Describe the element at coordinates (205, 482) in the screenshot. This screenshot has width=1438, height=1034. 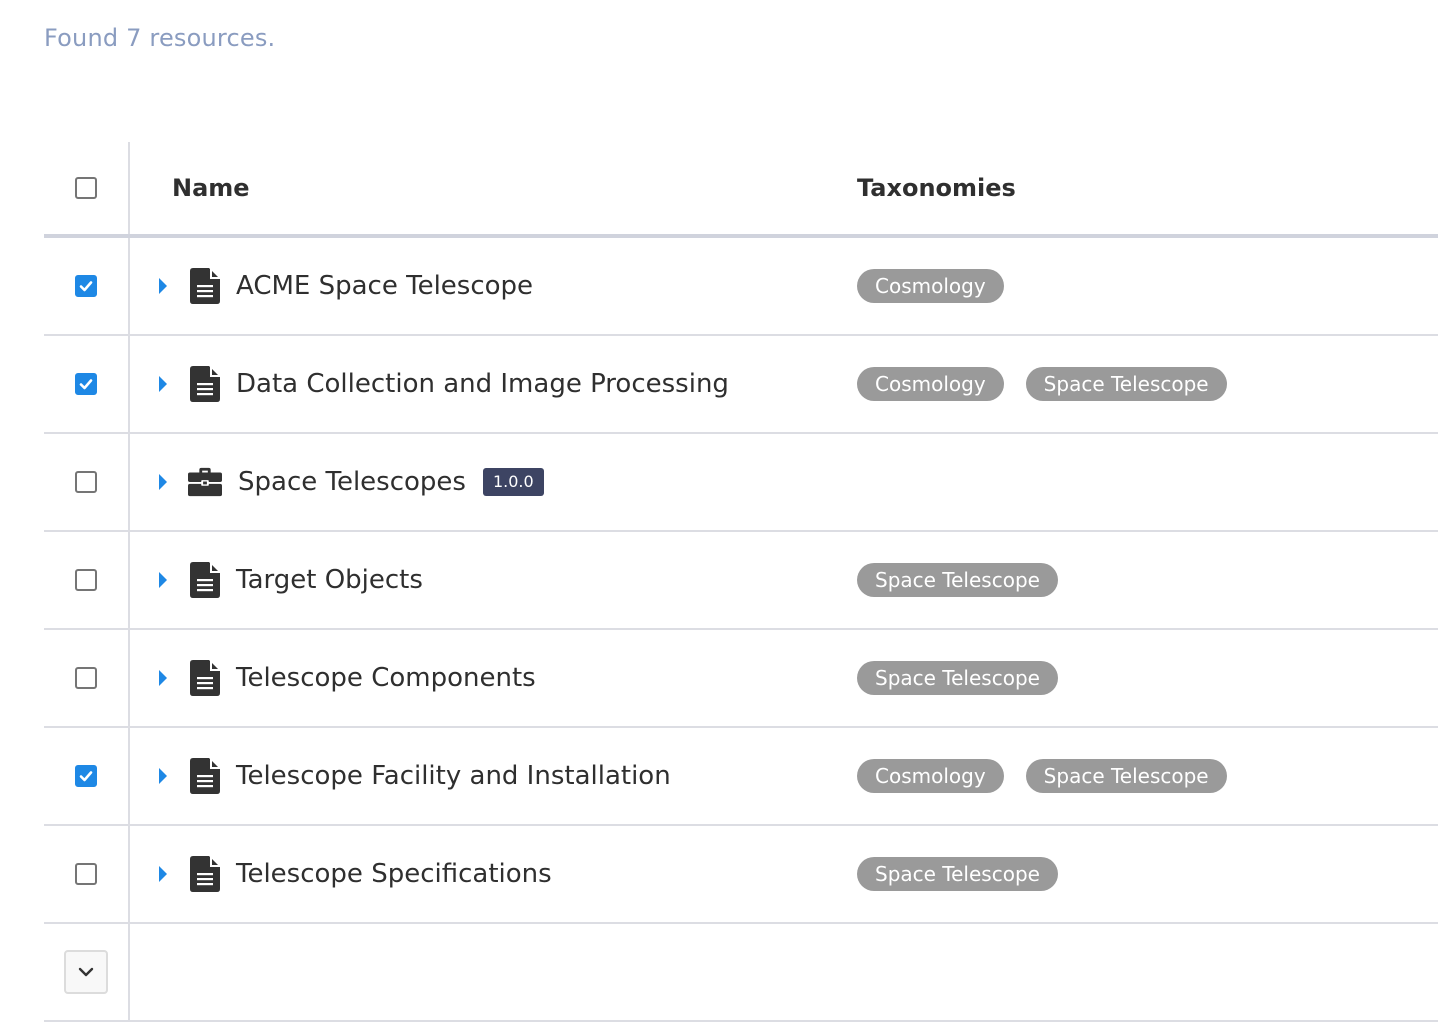
I see `briefcase-icon` at that location.